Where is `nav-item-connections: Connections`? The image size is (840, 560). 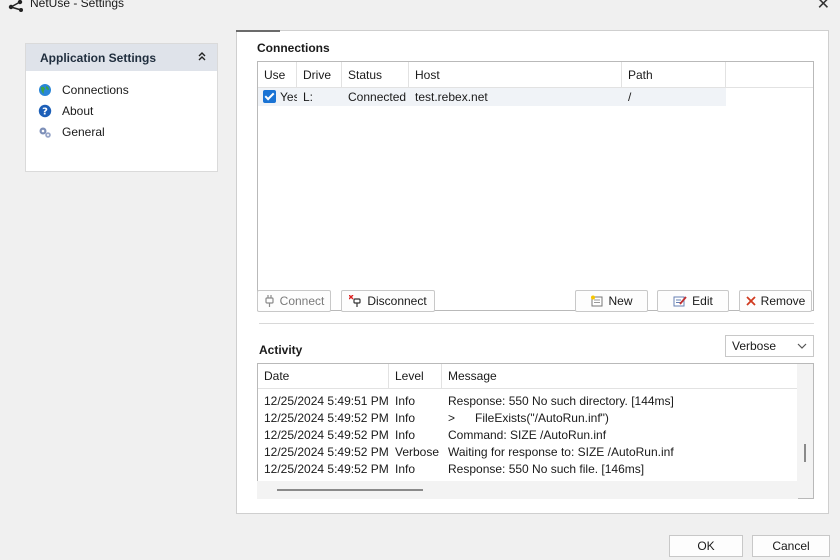 nav-item-connections: Connections is located at coordinates (127, 89).